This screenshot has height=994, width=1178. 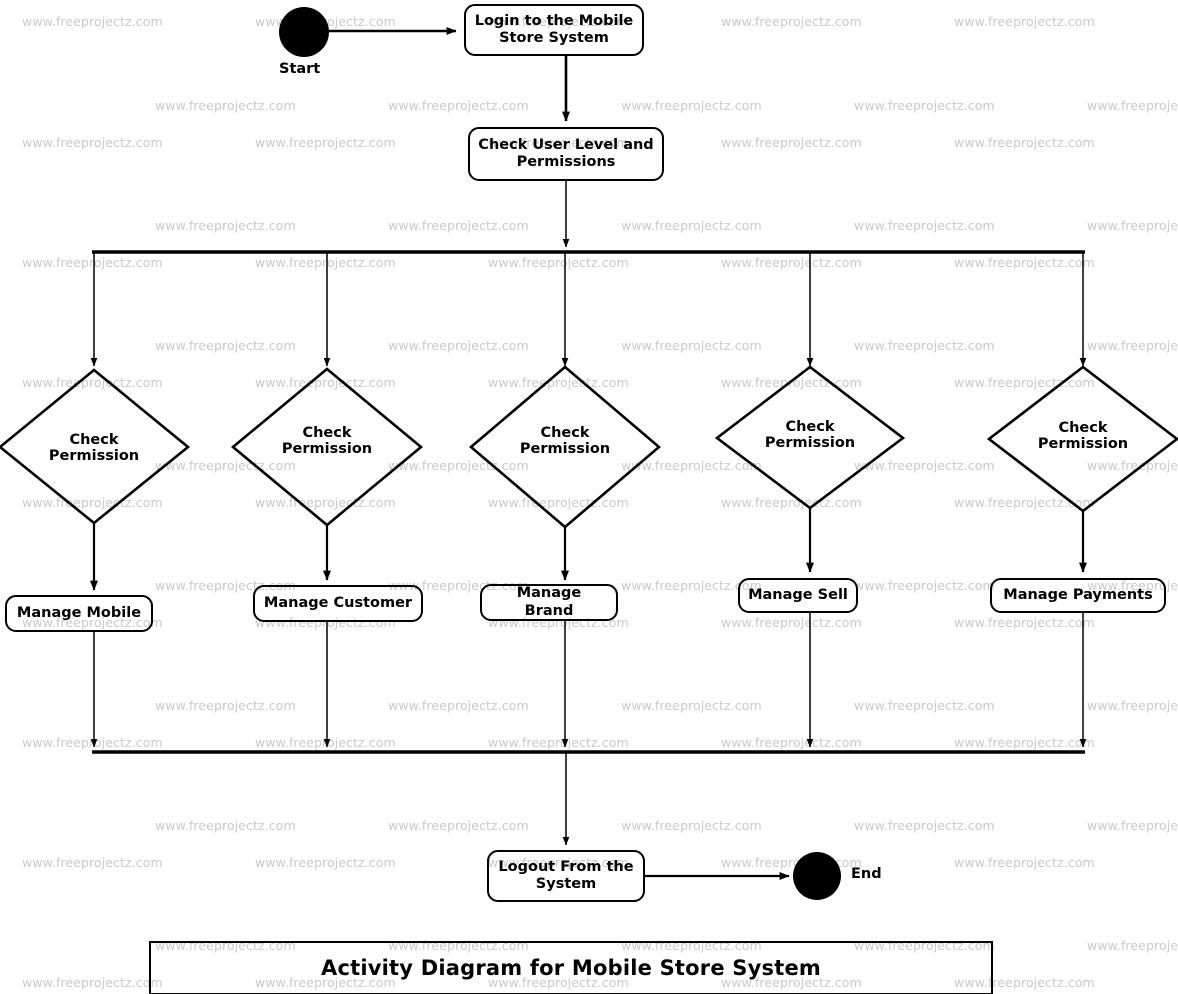 I want to click on decision-label-5: Check Permission, so click(x=1083, y=436).